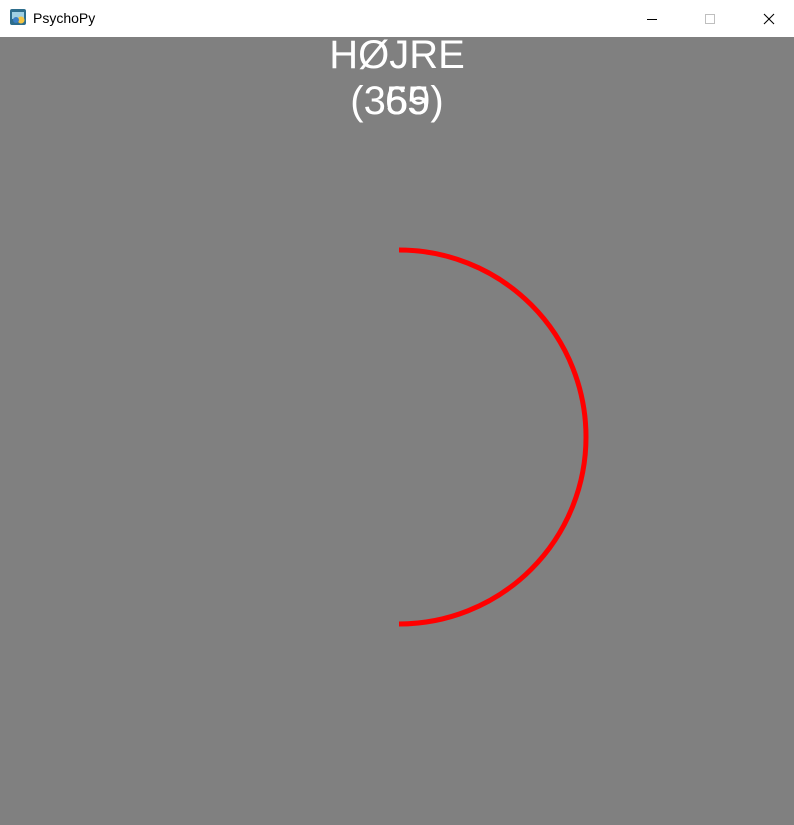  Describe the element at coordinates (710, 18) in the screenshot. I see `maximize-icon` at that location.